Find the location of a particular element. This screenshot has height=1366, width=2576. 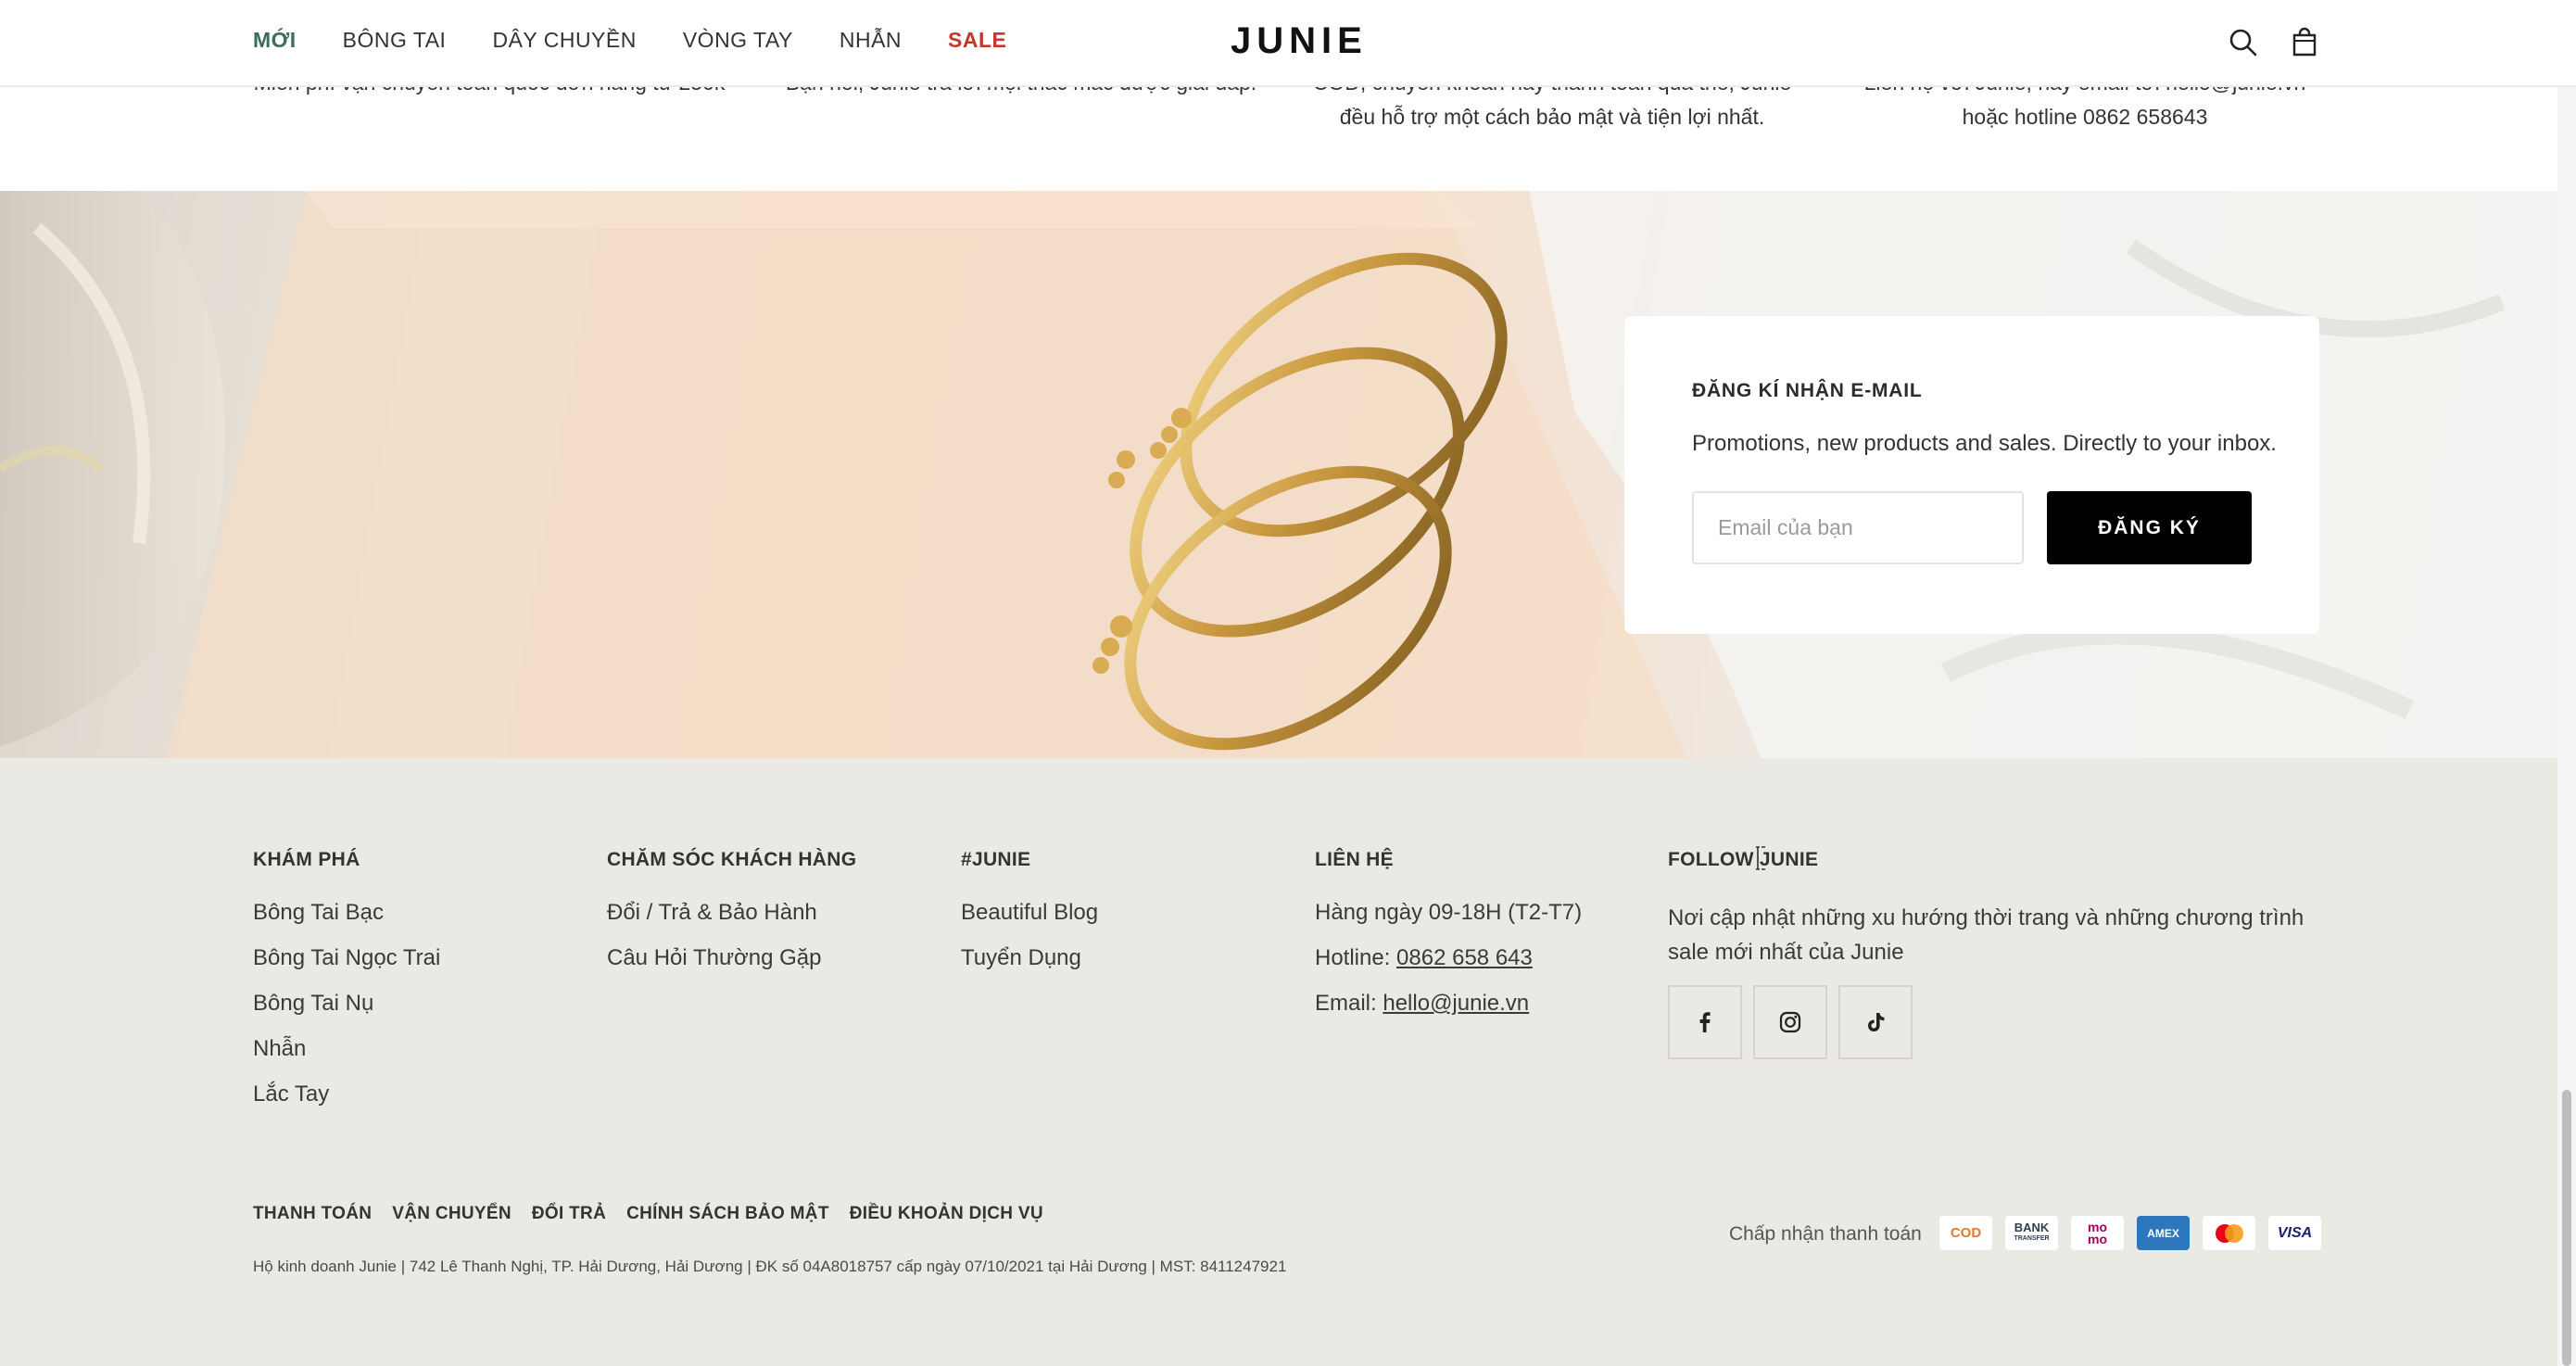

footer-junie-title: #JUNIE is located at coordinates (996, 859).